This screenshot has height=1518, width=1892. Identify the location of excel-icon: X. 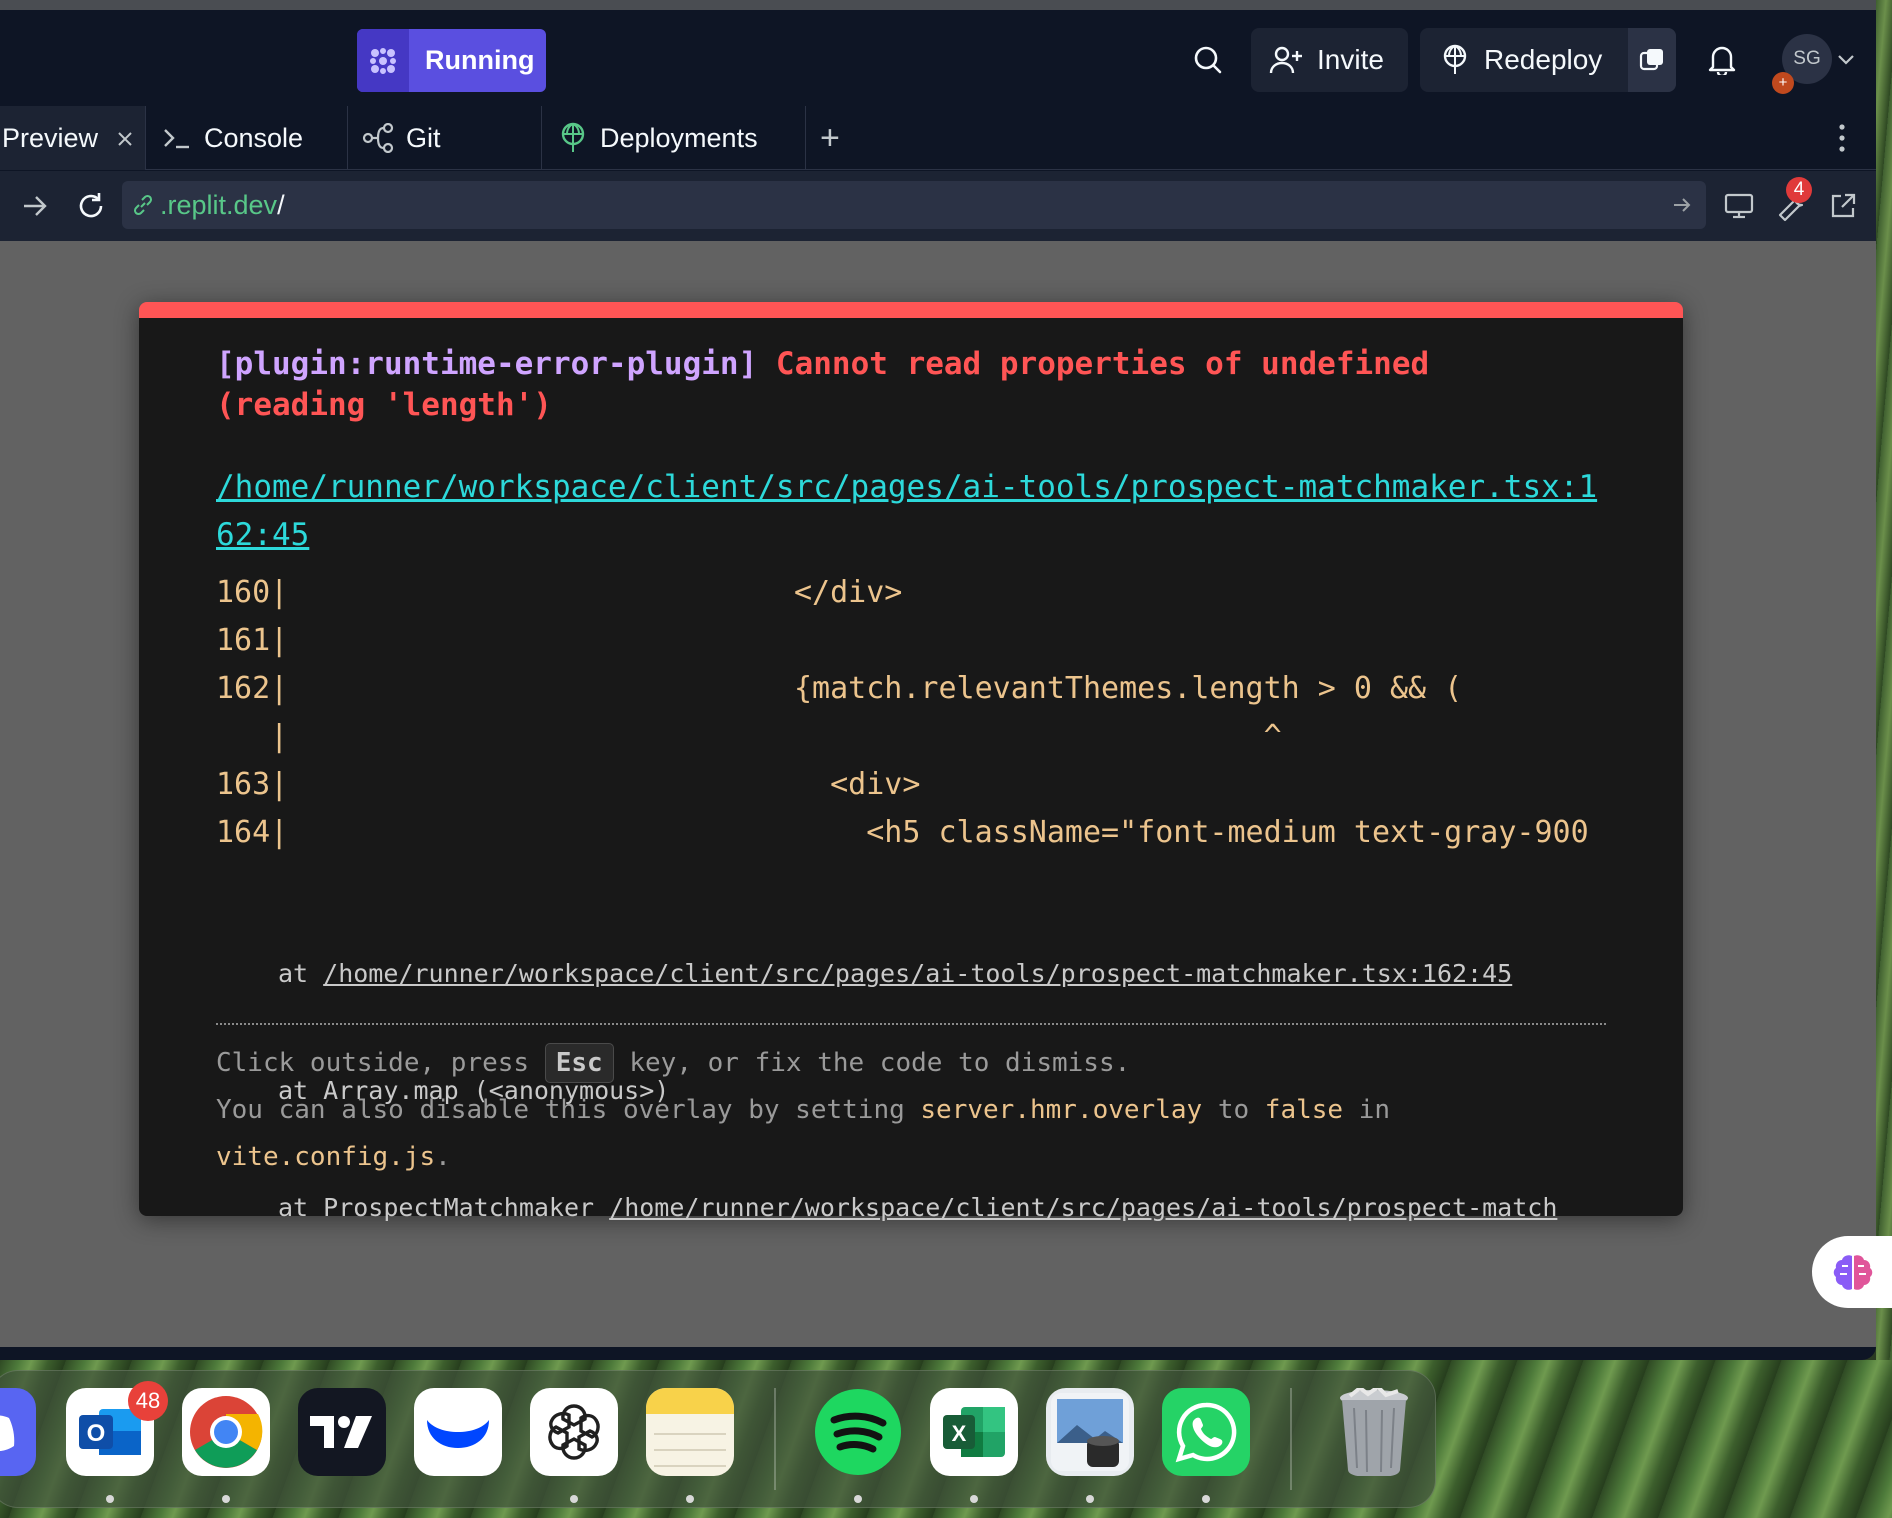
(974, 1432).